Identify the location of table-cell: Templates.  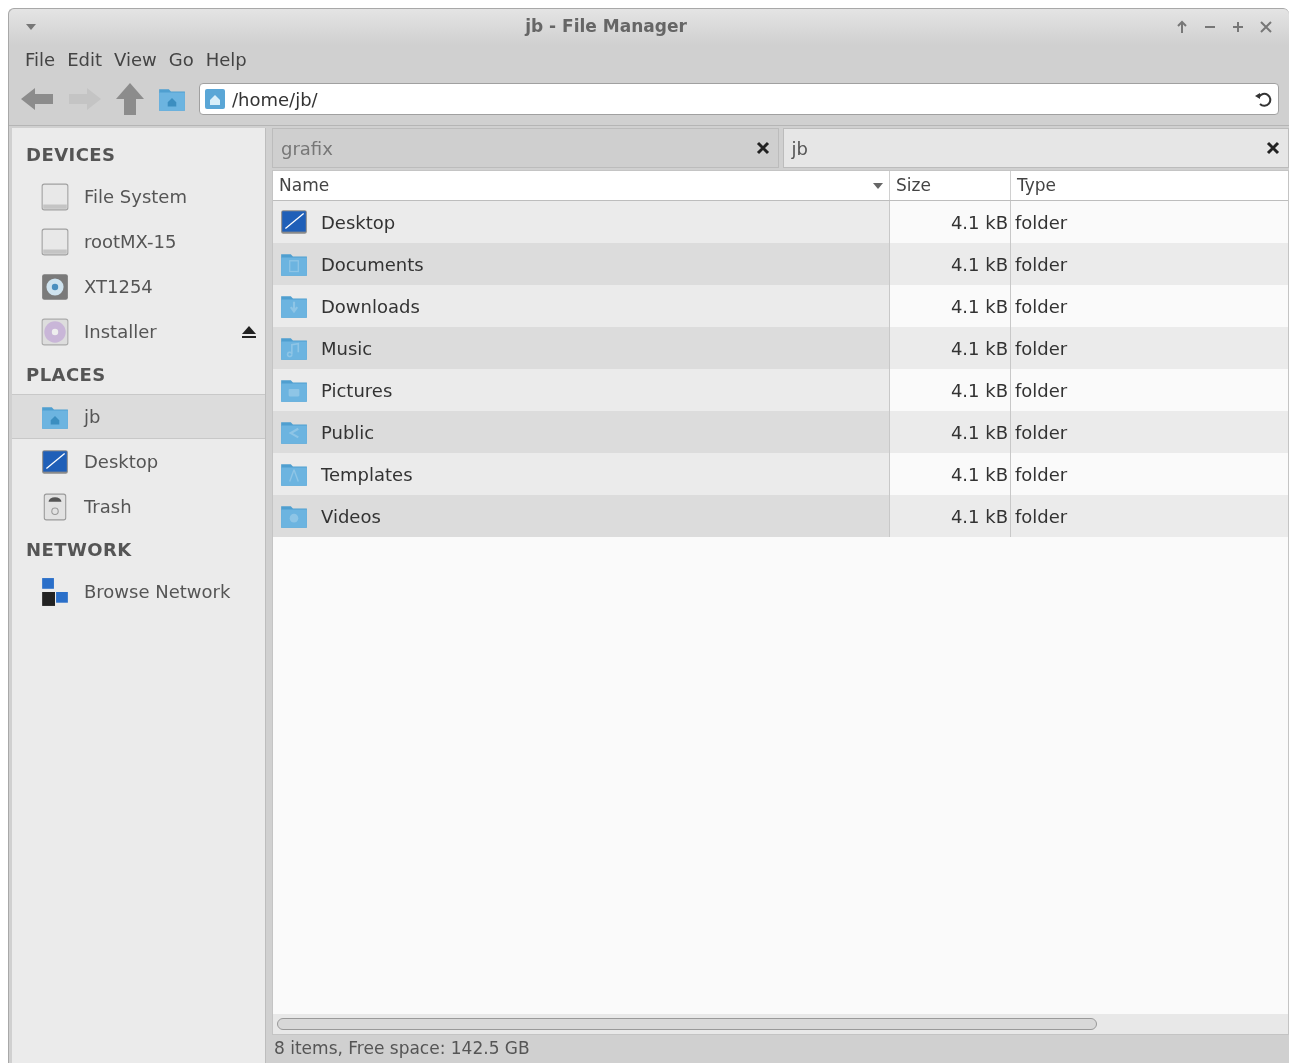
(581, 474).